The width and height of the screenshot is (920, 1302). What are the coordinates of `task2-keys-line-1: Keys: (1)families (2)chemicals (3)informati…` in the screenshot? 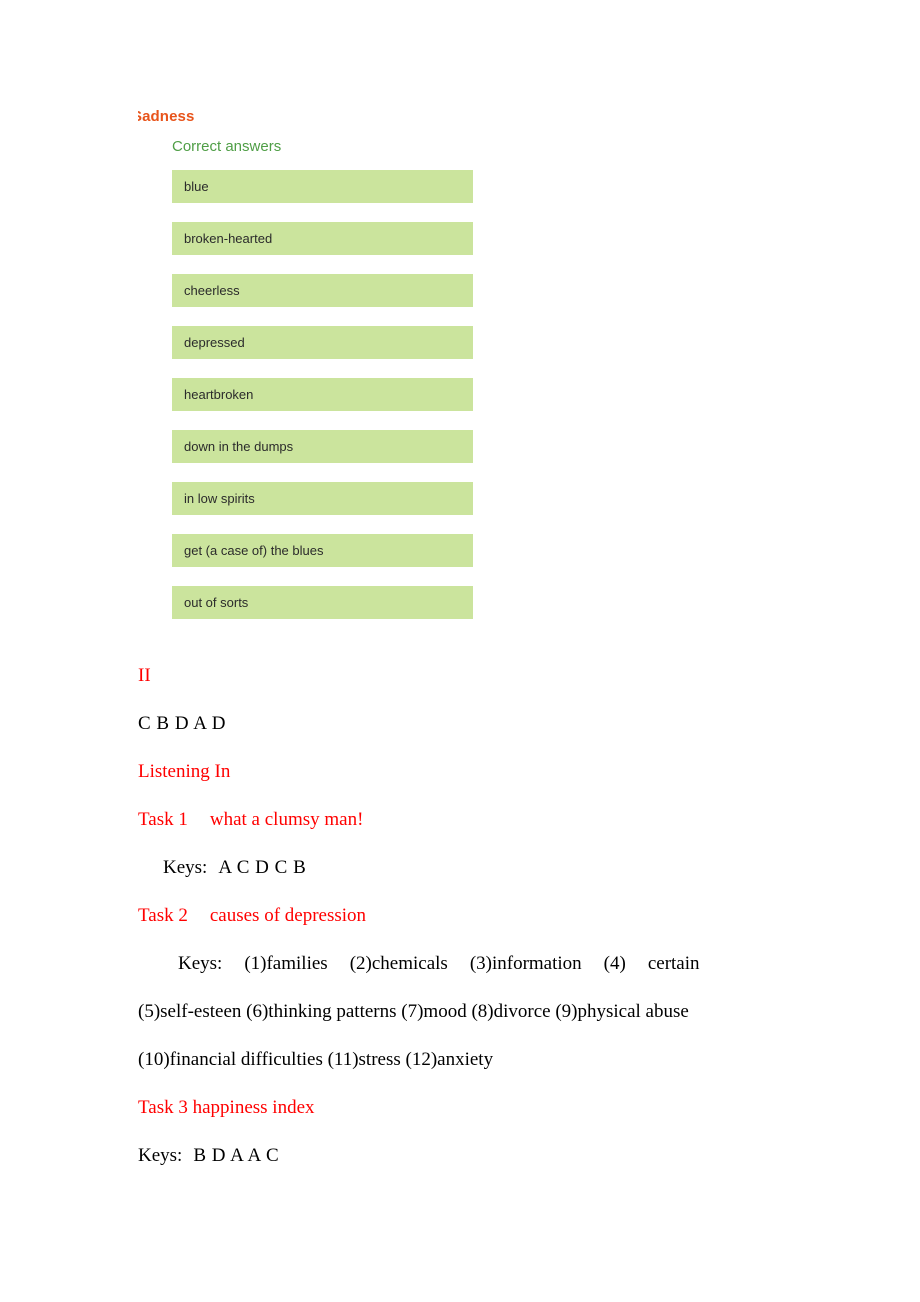 It's located at (460, 964).